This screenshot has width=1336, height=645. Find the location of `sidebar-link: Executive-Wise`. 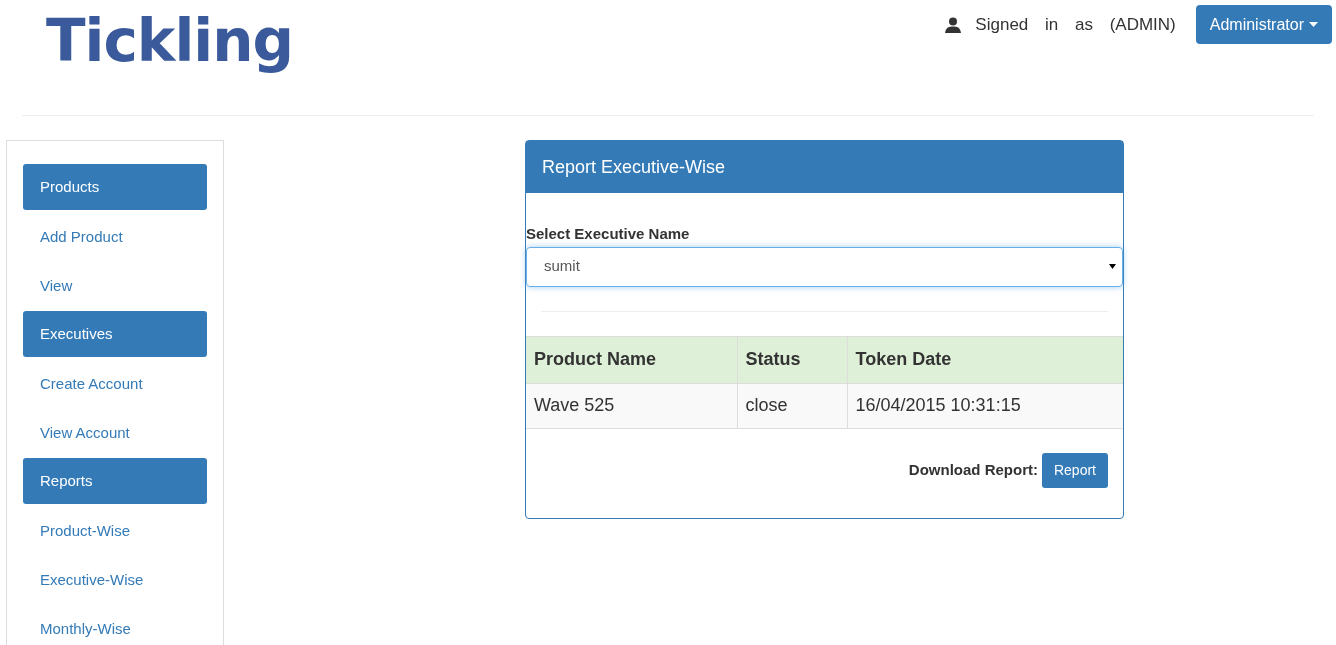

sidebar-link: Executive-Wise is located at coordinates (115, 580).